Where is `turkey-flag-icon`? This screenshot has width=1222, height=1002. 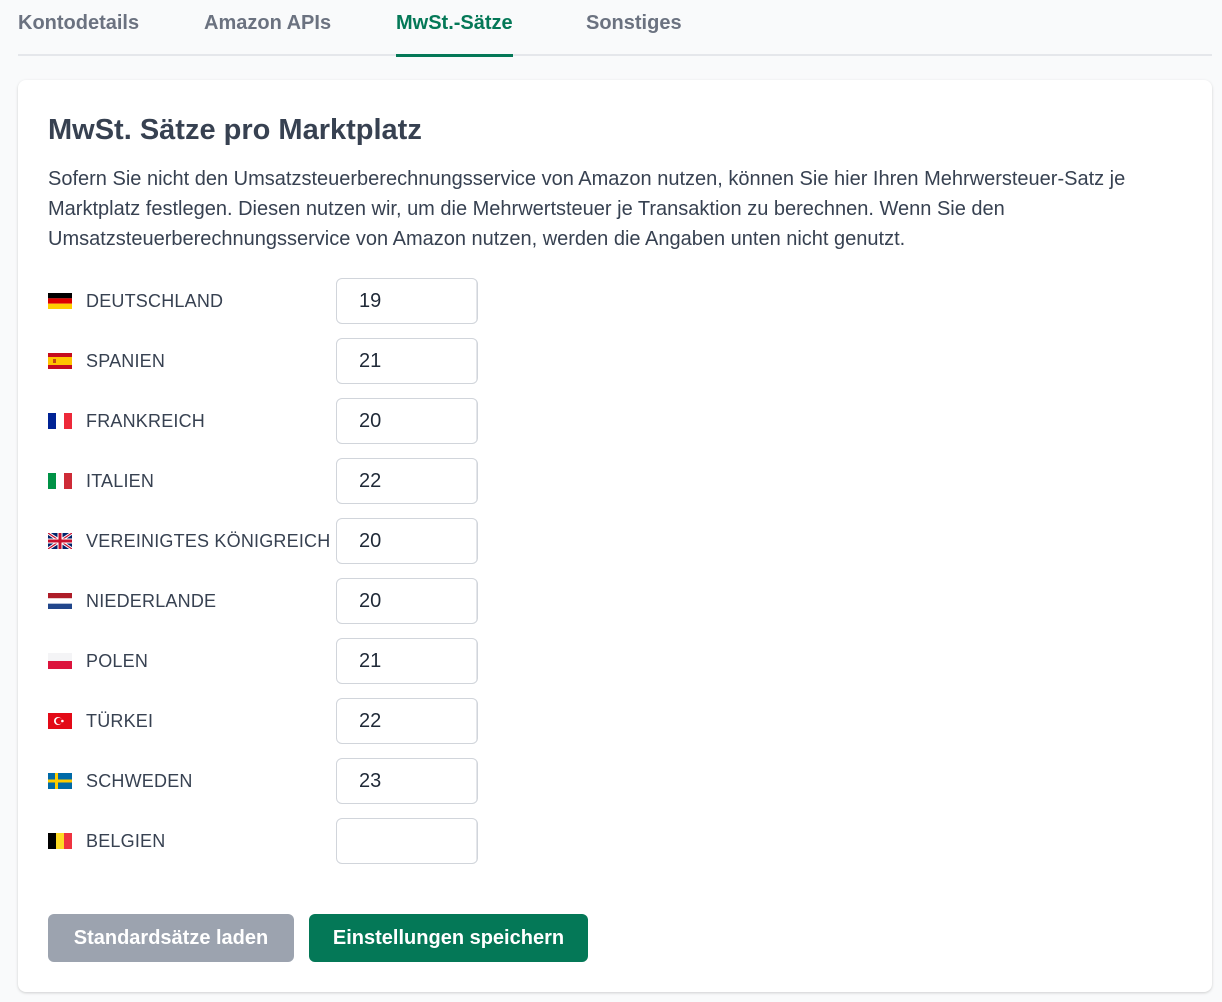
turkey-flag-icon is located at coordinates (60, 721).